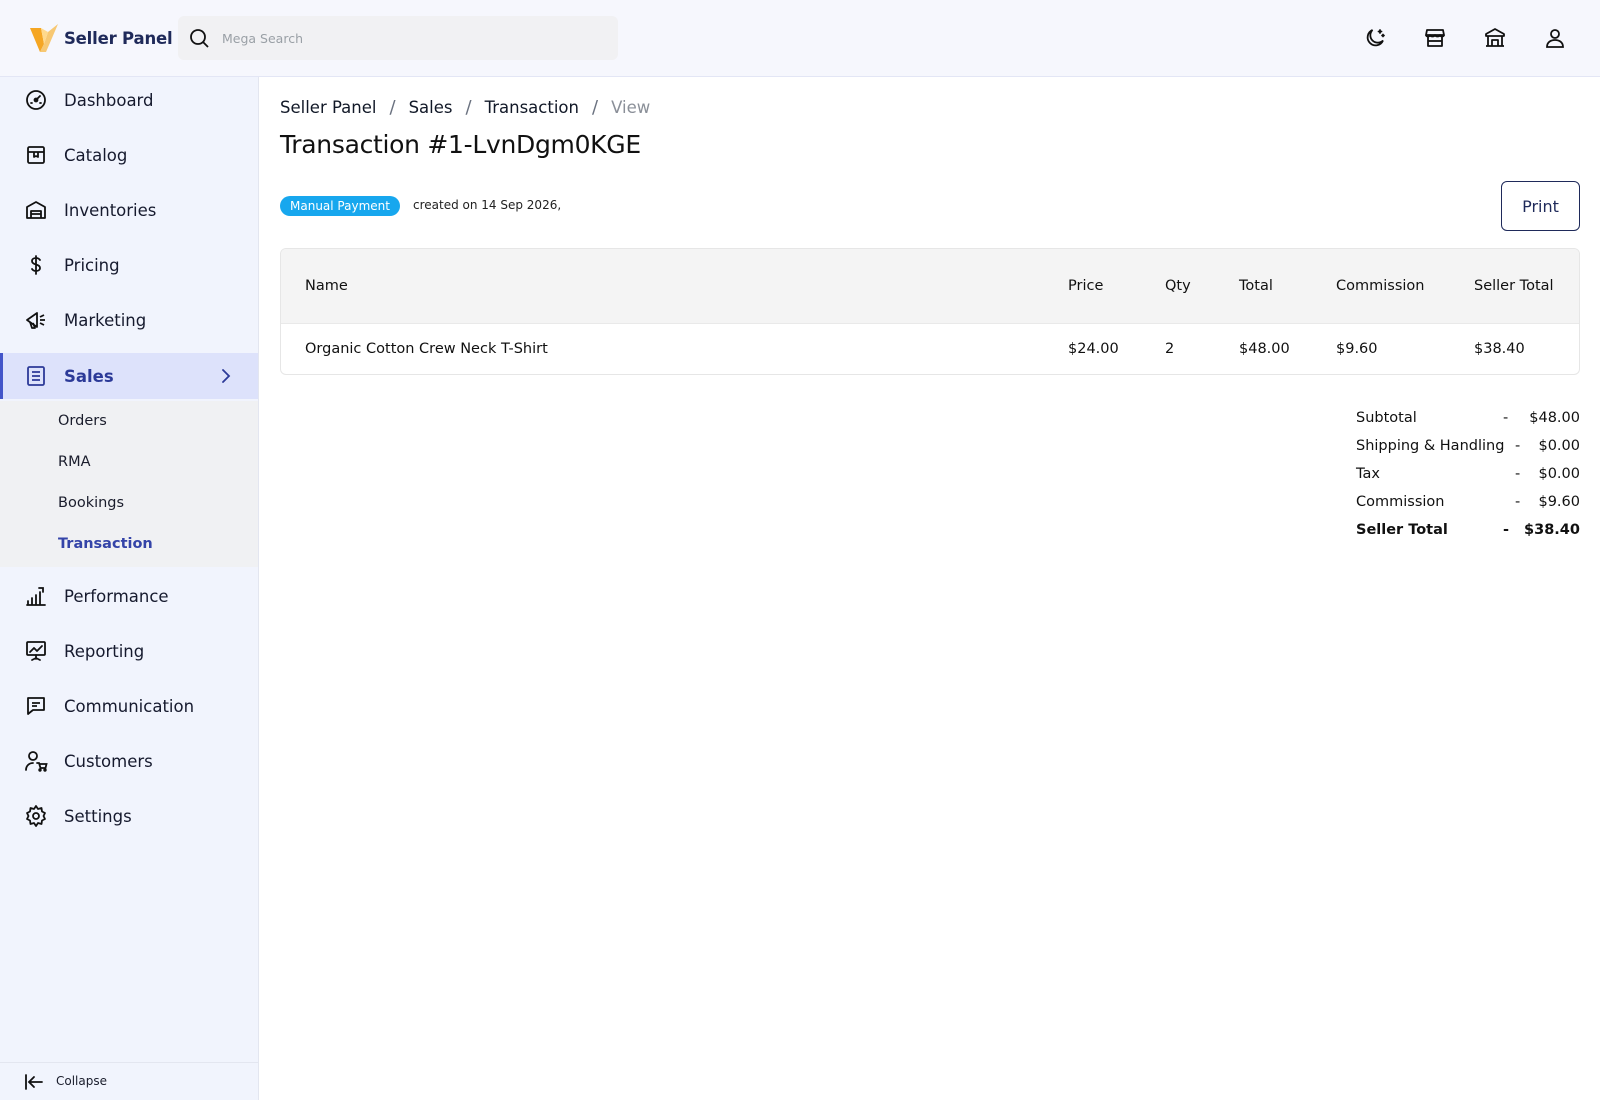  What do you see at coordinates (1499, 349) in the screenshot?
I see `cell-seller-total: $38.40` at bounding box center [1499, 349].